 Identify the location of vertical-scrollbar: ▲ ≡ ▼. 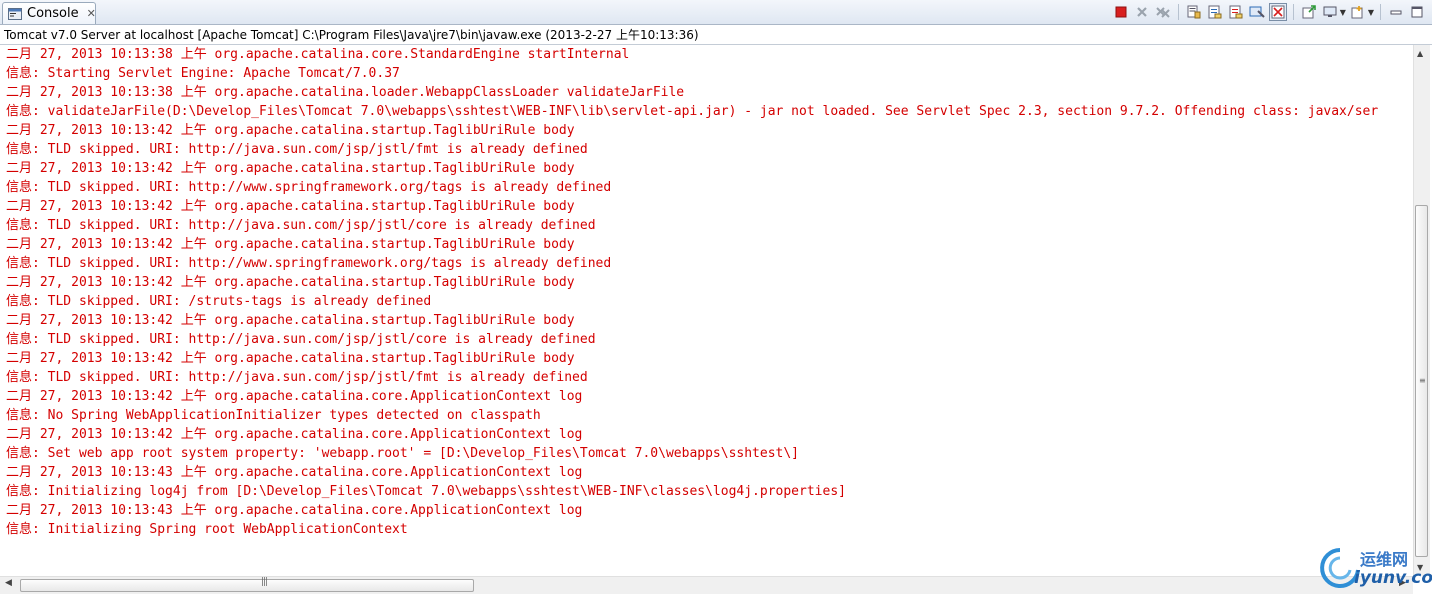
(1421, 310).